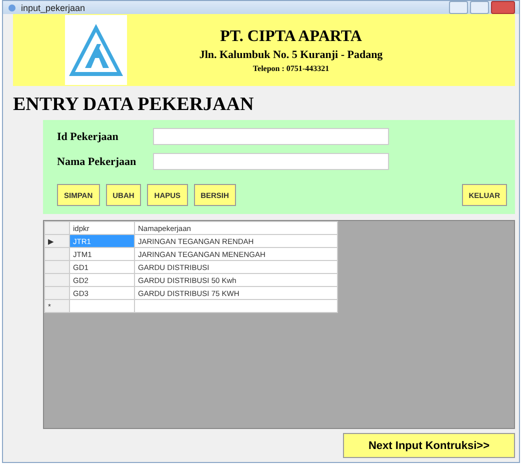 The height and width of the screenshot is (465, 522). Describe the element at coordinates (291, 68) in the screenshot. I see `company-phone: Telepon : 0751-443321` at that location.